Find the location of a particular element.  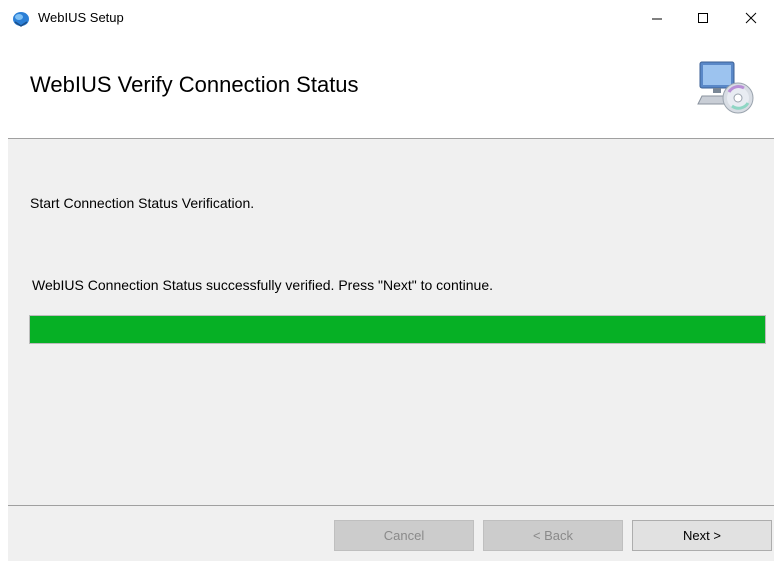

maximize-button is located at coordinates (703, 18).